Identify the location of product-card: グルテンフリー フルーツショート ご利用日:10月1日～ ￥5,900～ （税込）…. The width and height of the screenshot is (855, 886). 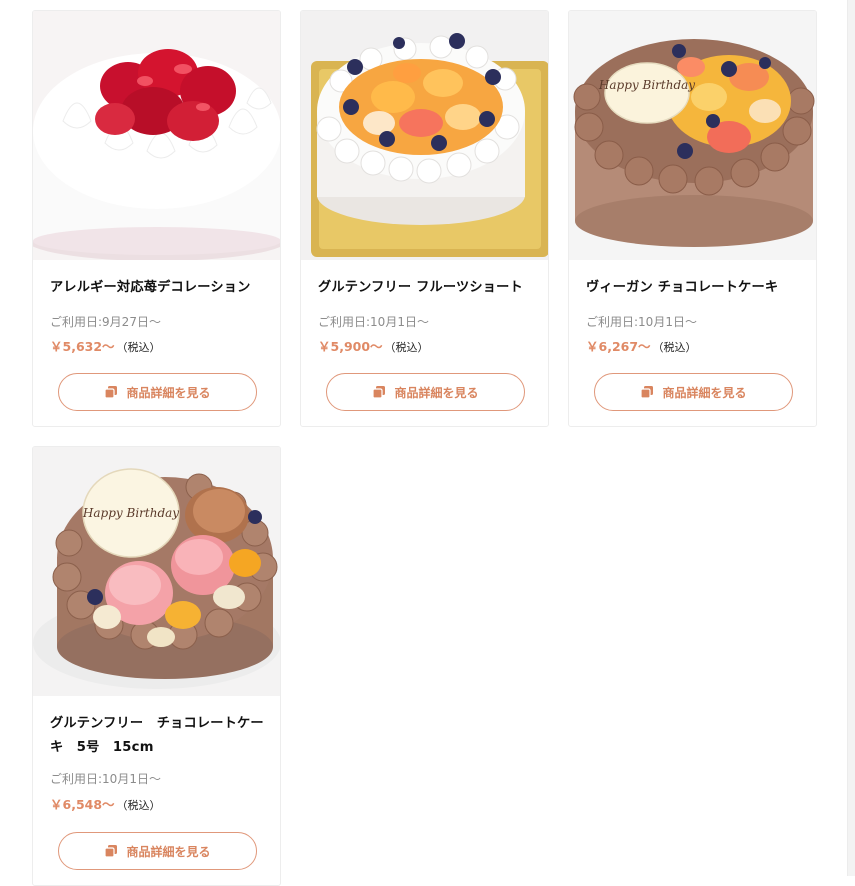
(424, 218).